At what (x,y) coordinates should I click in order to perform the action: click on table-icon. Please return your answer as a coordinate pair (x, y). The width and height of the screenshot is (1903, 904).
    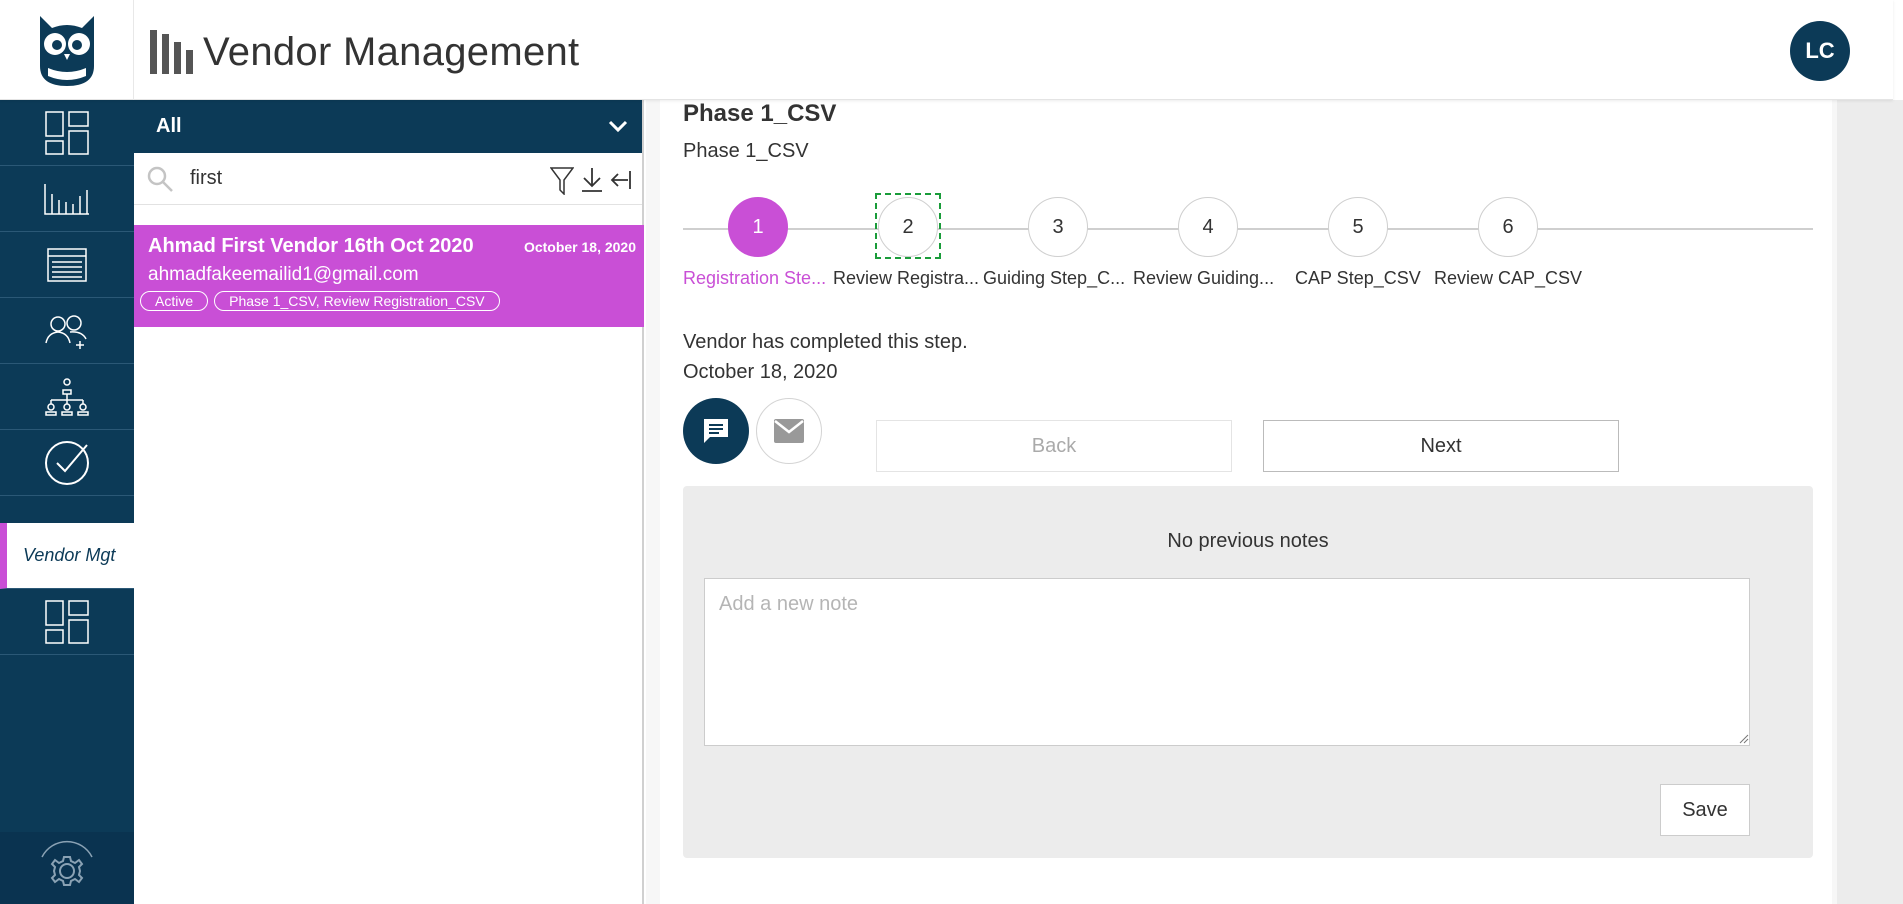
    Looking at the image, I should click on (67, 264).